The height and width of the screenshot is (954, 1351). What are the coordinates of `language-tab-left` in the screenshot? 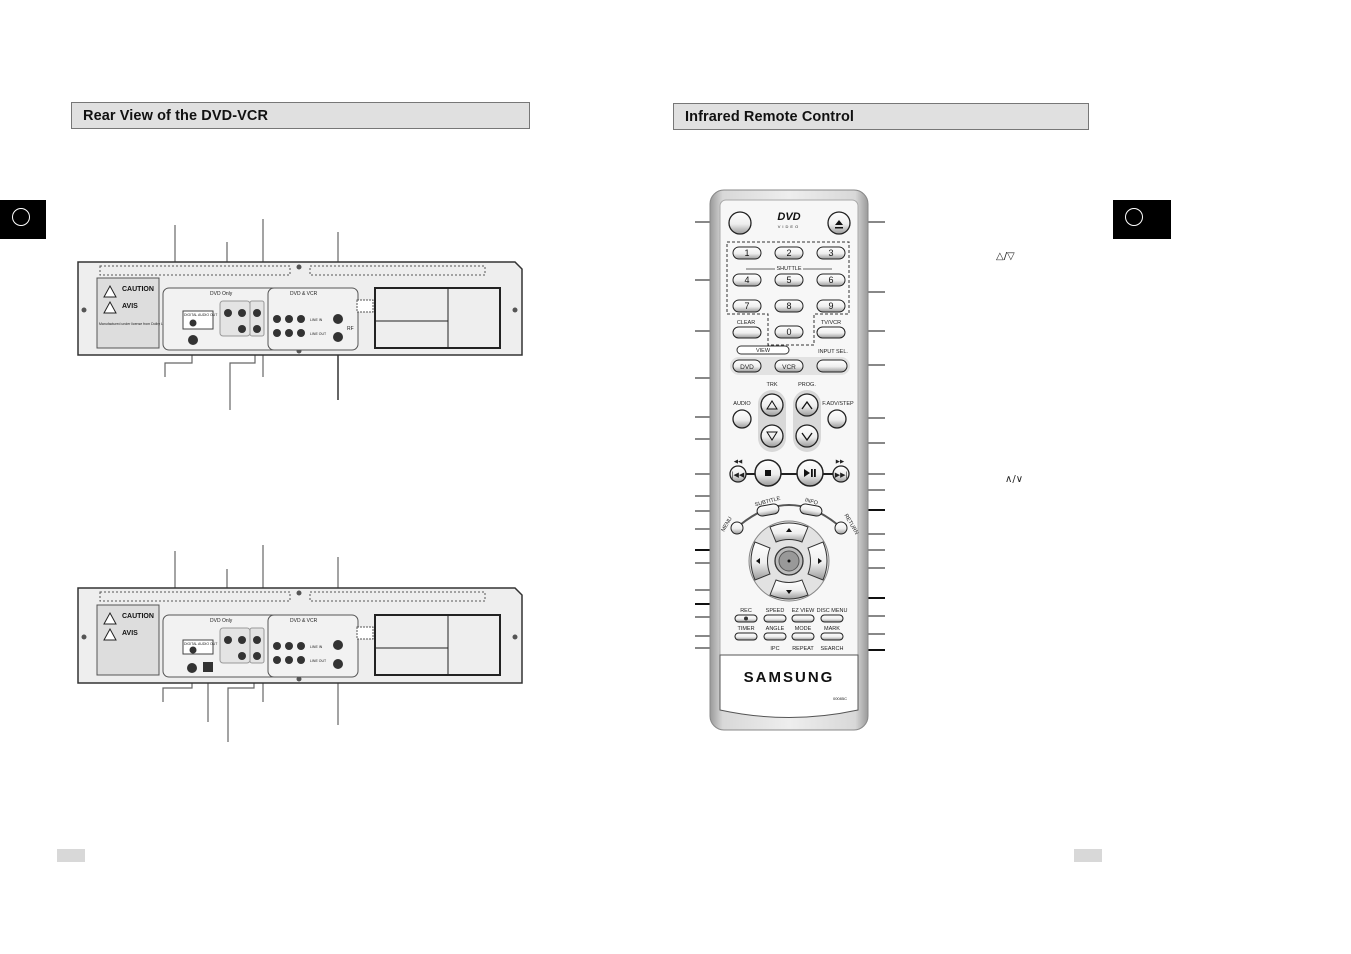 It's located at (23, 219).